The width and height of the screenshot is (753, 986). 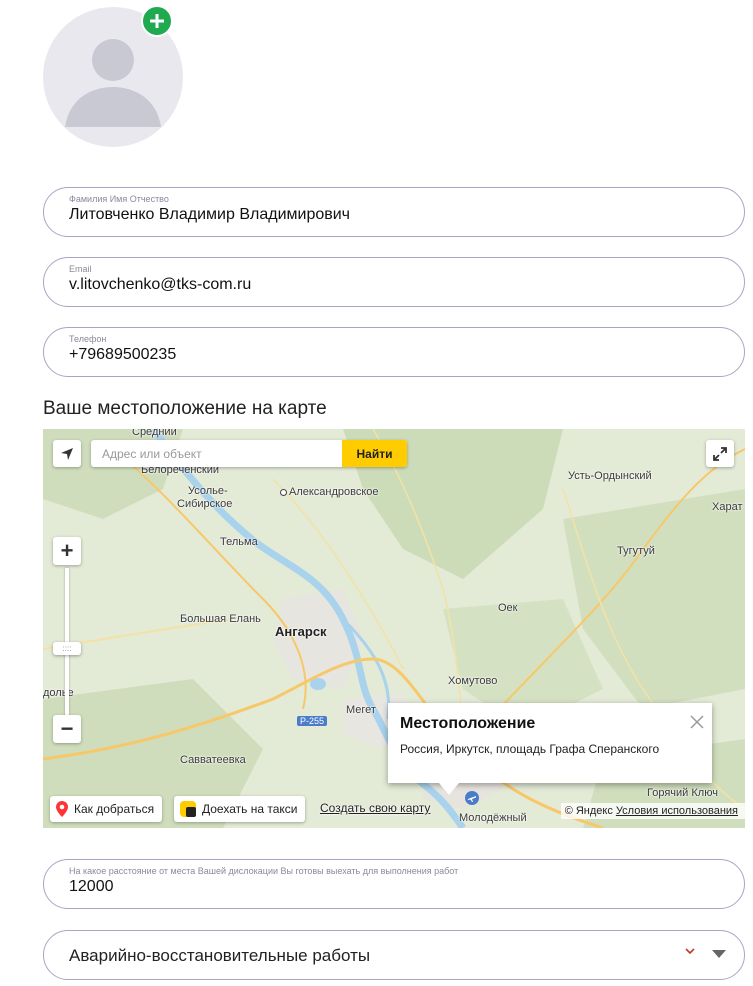 What do you see at coordinates (88, 339) in the screenshot?
I see `phone-label: Телефон` at bounding box center [88, 339].